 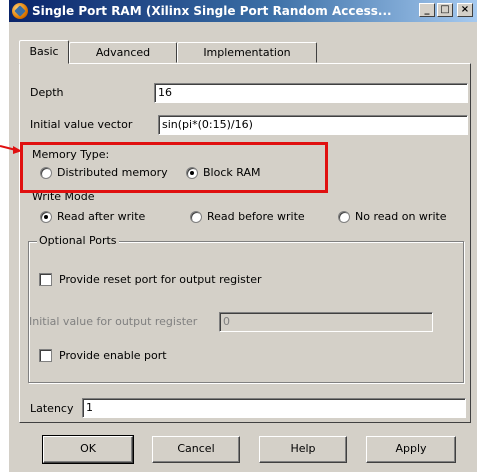 I want to click on latency-label: Latency, so click(x=52, y=408).